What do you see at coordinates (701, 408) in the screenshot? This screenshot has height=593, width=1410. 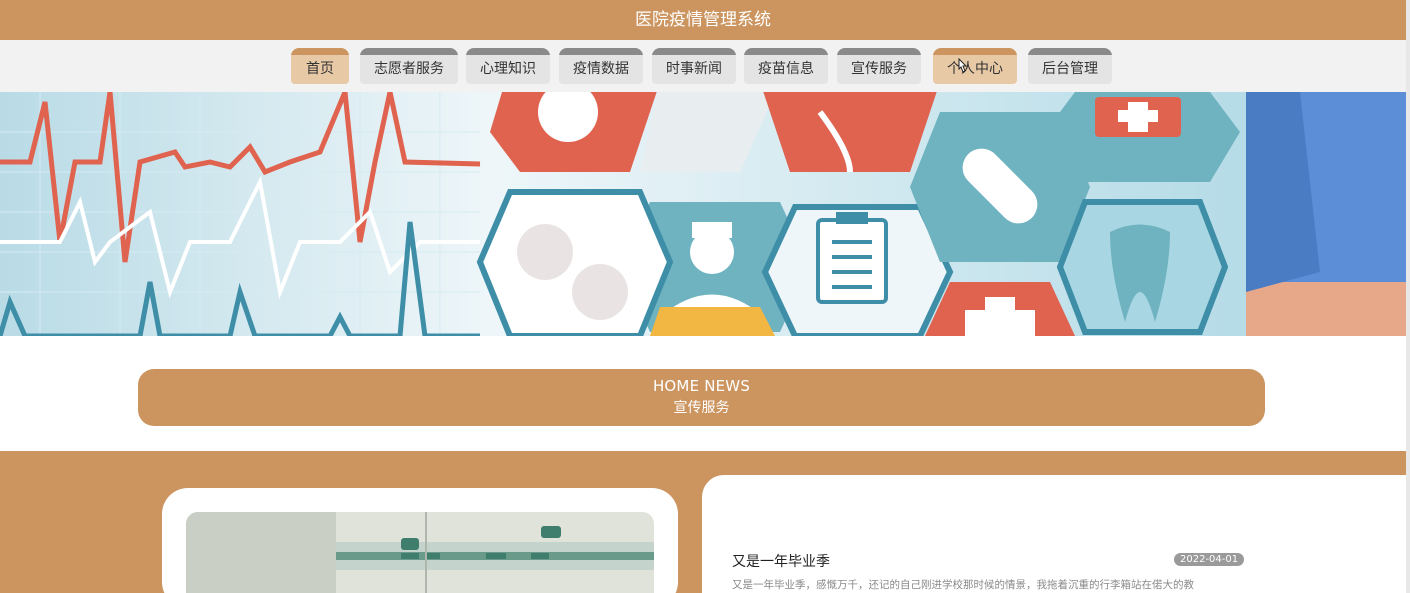 I see `section-title-zh: 宣传服务` at bounding box center [701, 408].